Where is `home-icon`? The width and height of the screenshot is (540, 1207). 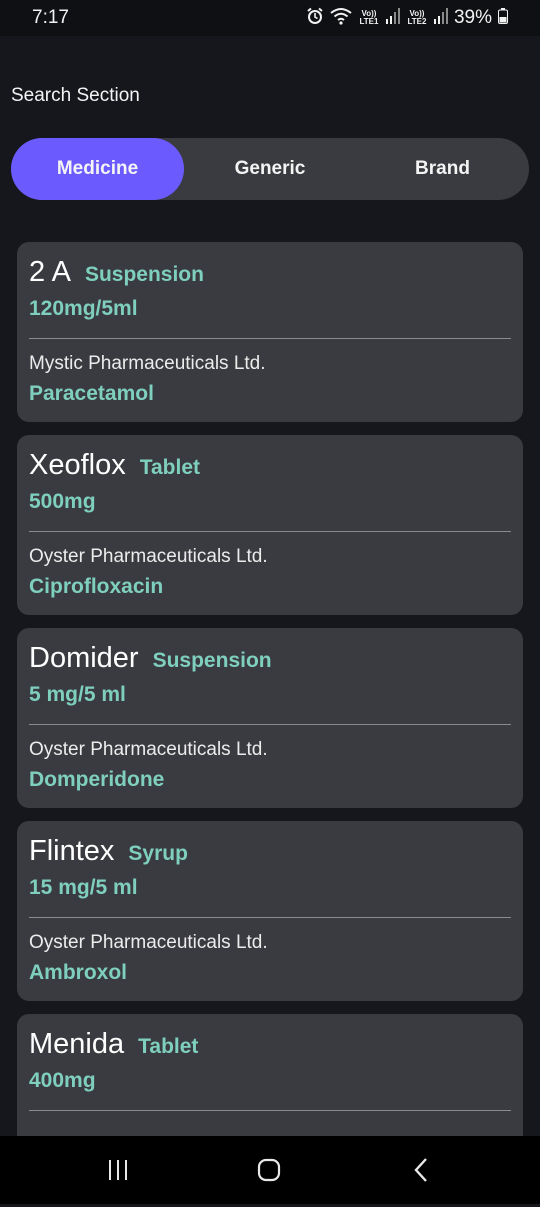
home-icon is located at coordinates (269, 1170).